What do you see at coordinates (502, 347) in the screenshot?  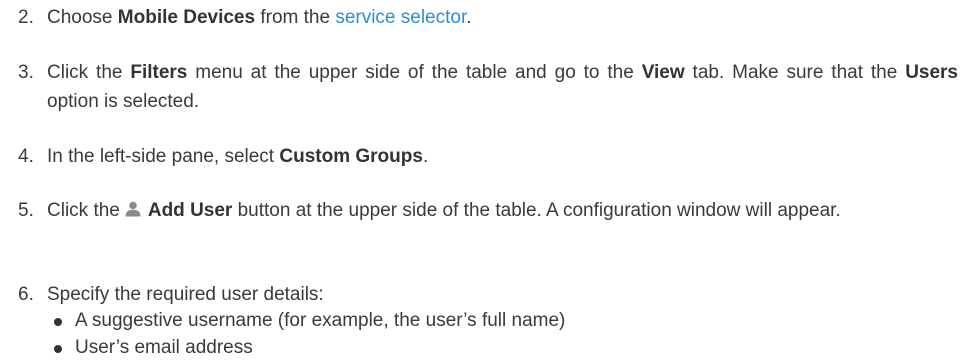 I see `list-item: User’s email address` at bounding box center [502, 347].